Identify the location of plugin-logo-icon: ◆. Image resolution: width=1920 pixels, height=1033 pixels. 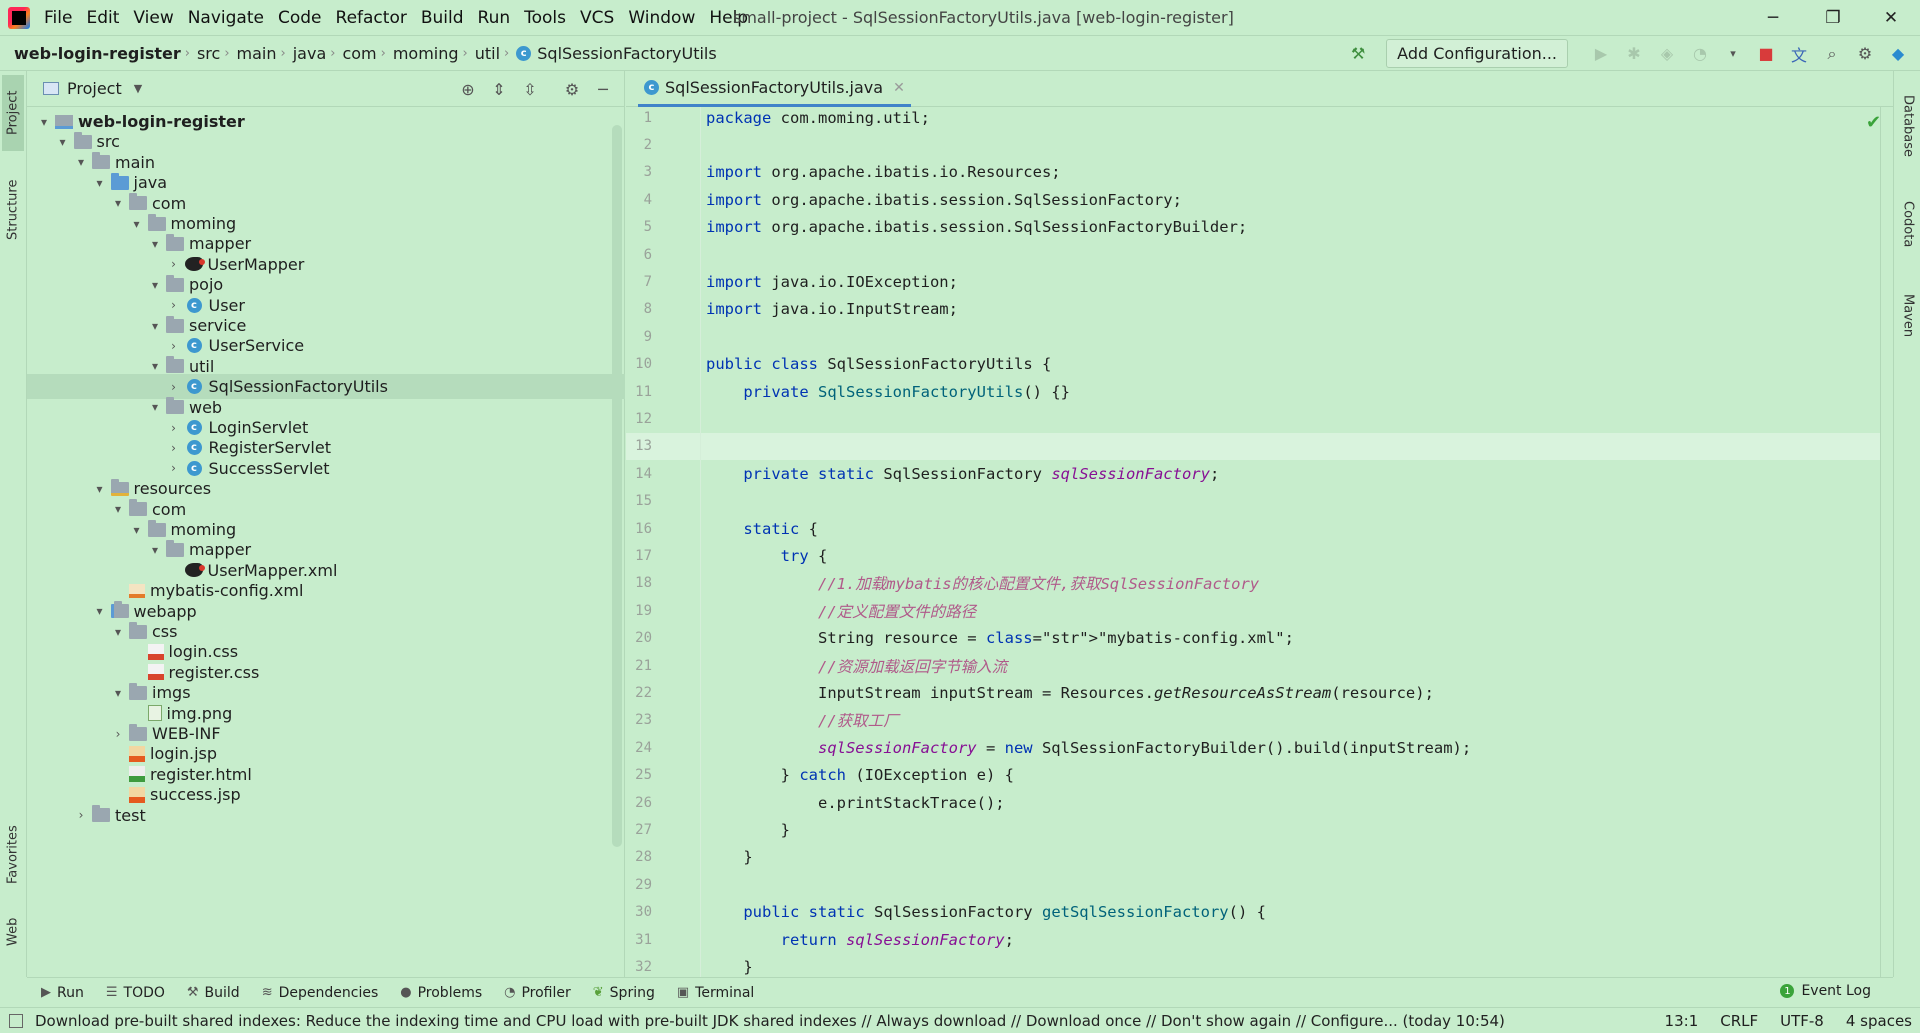
(1898, 54).